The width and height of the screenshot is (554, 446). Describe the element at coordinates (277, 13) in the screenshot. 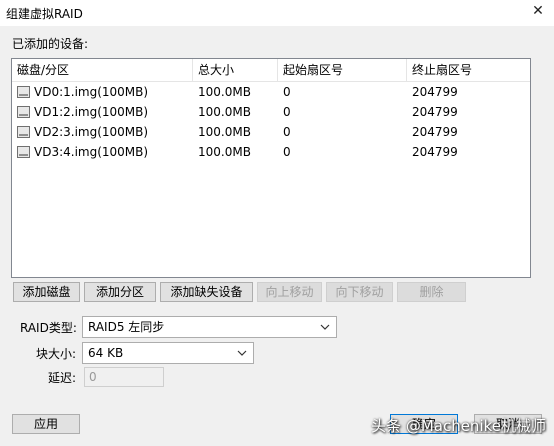

I see `title-bar: 组建虚拟RAID ✕` at that location.